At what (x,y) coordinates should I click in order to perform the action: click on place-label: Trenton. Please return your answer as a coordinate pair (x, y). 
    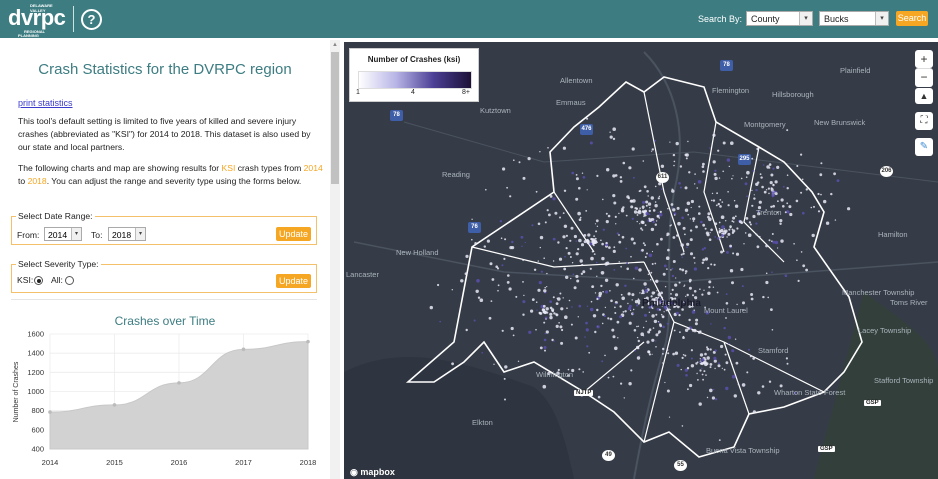
    Looking at the image, I should click on (769, 212).